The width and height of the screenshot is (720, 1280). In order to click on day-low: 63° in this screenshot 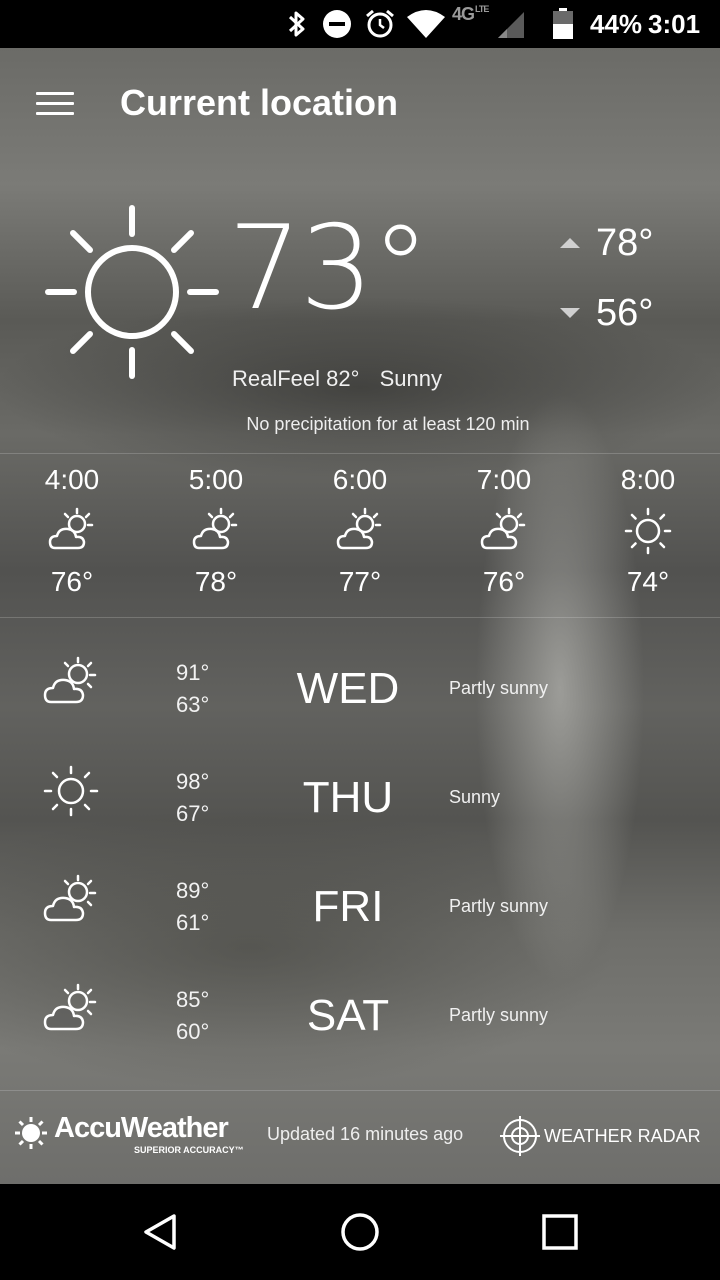, I will do `click(193, 704)`.